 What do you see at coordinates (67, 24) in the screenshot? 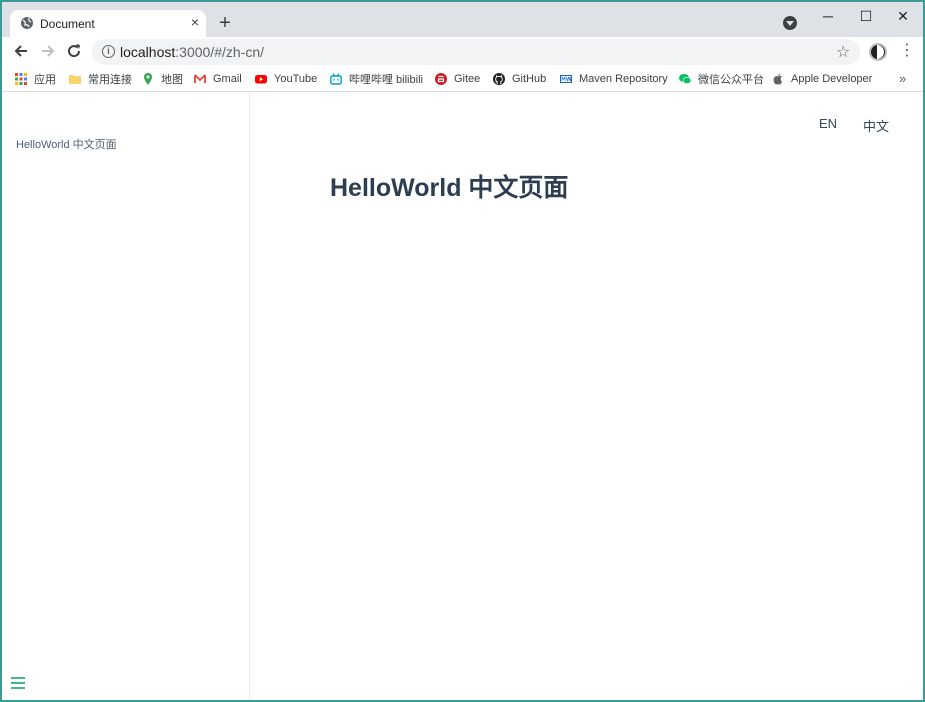
I see `tab-title: Document` at bounding box center [67, 24].